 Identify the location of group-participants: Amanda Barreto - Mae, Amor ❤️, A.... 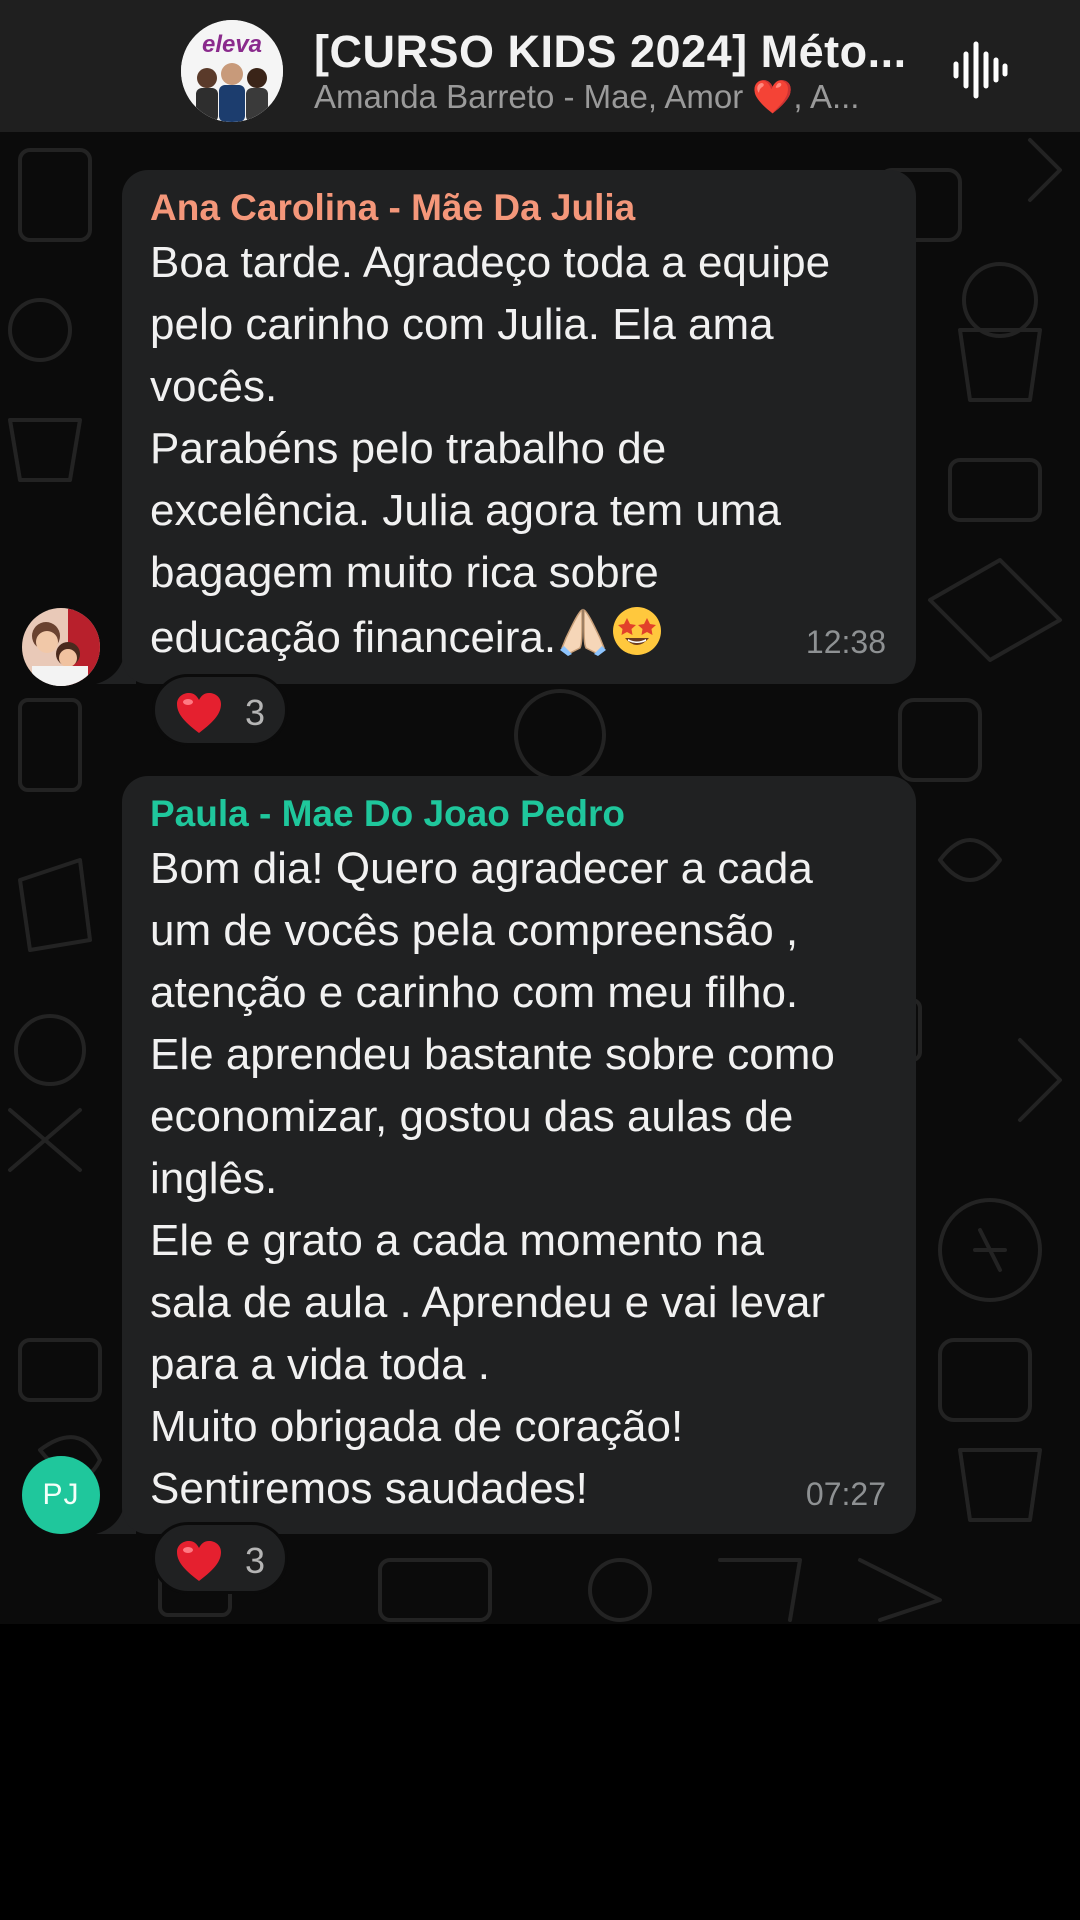
(614, 97).